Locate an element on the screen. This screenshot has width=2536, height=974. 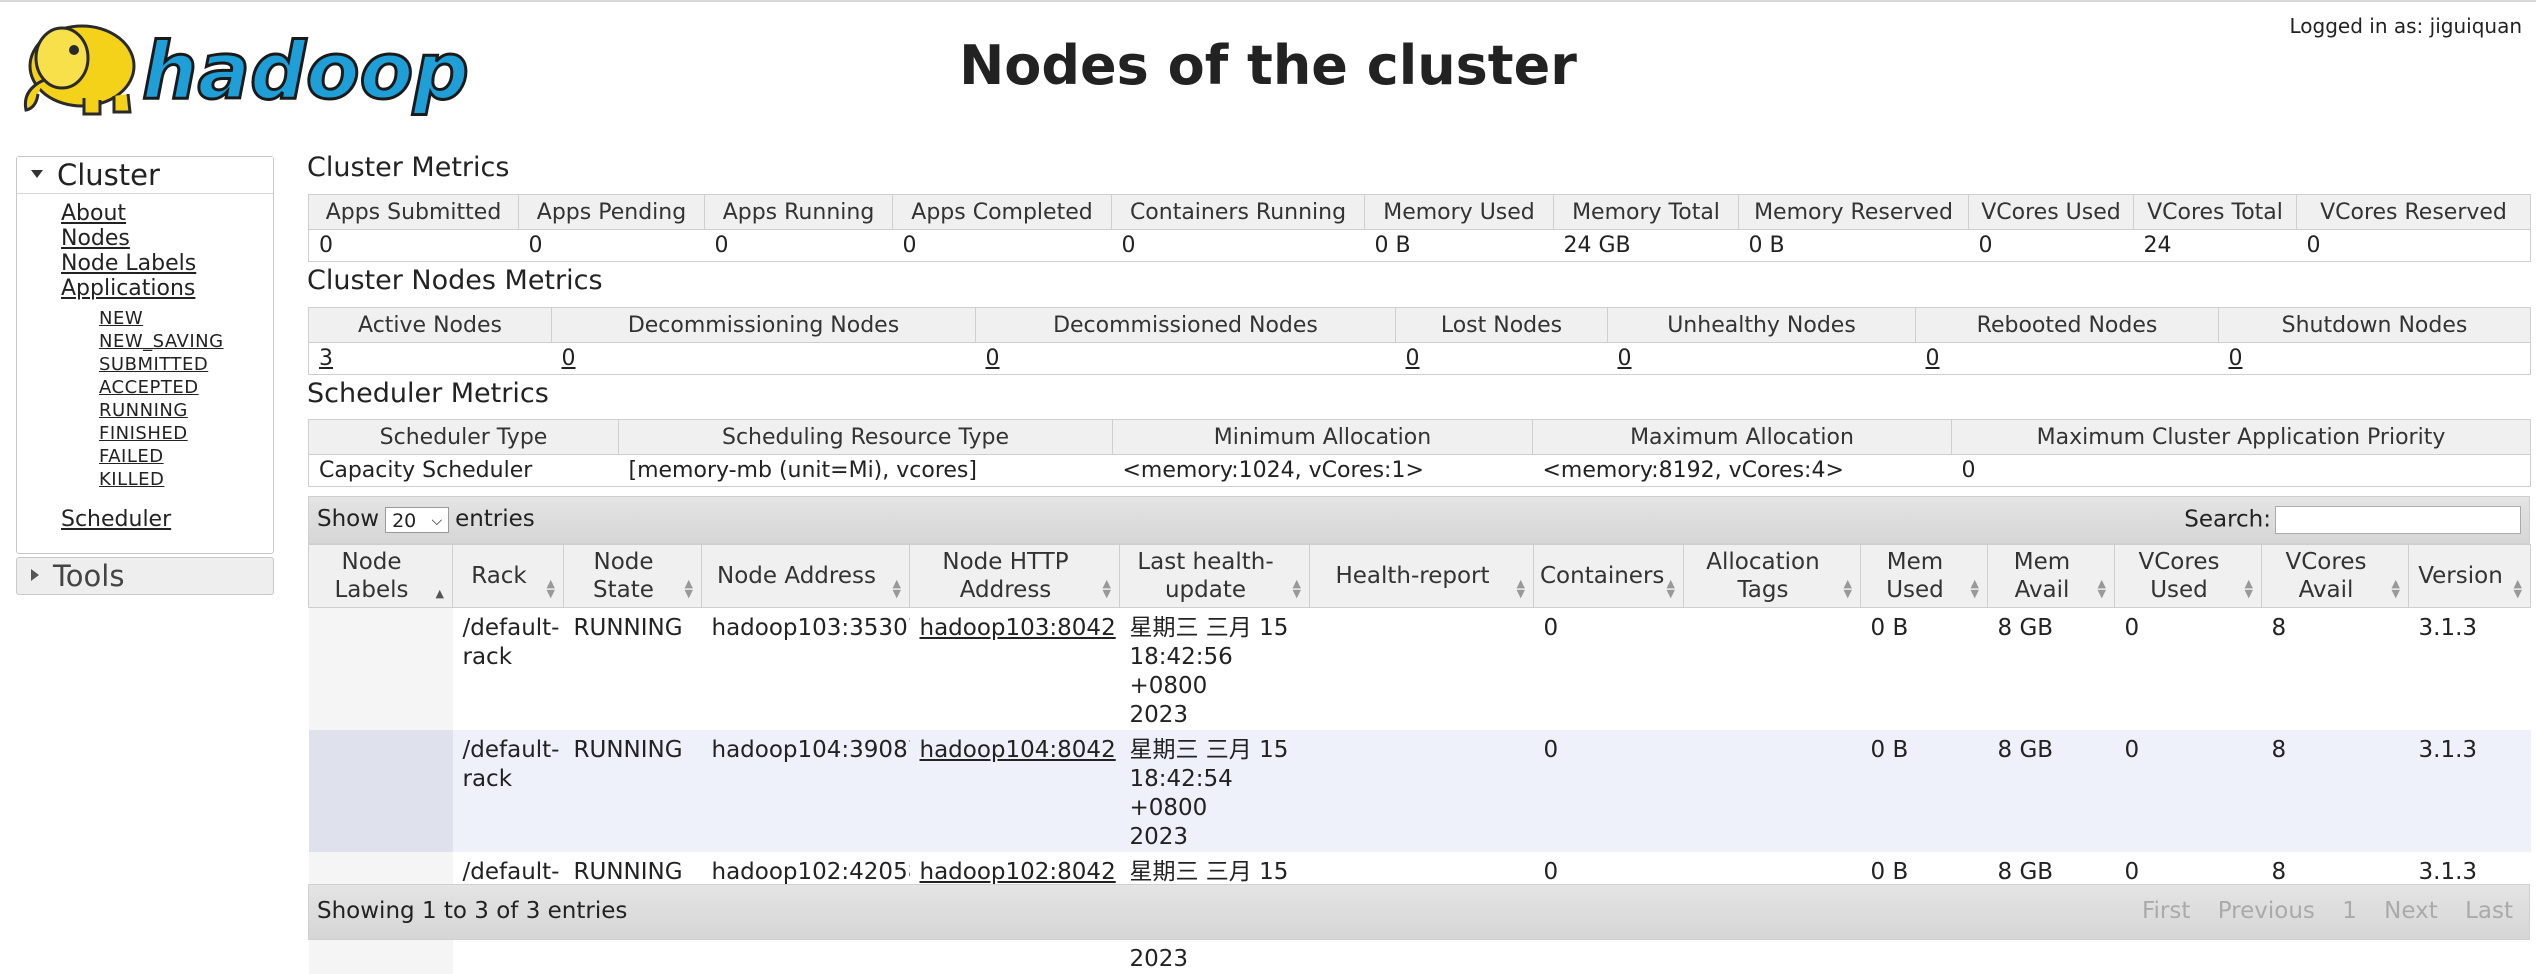
app-state-link-killed: KILLED is located at coordinates (161, 479).